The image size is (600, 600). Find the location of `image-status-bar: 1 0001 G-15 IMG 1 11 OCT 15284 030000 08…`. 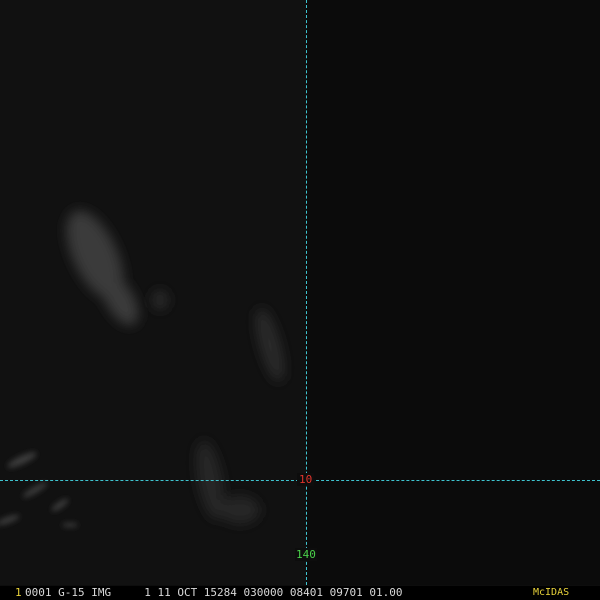

image-status-bar: 1 0001 G-15 IMG 1 11 OCT 15284 030000 08… is located at coordinates (300, 593).